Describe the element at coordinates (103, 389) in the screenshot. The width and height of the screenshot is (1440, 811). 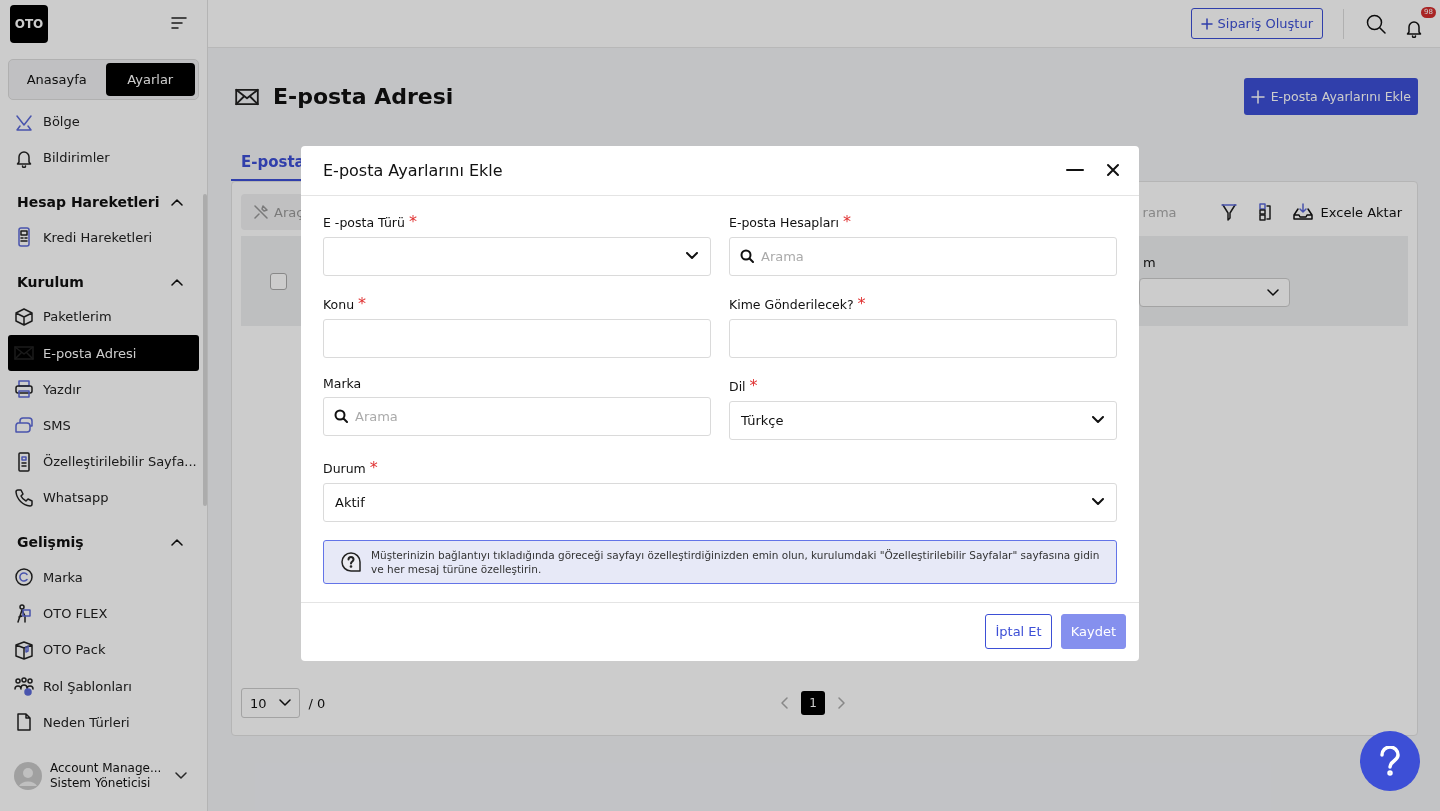
I see `nav-item: Yazdır` at that location.